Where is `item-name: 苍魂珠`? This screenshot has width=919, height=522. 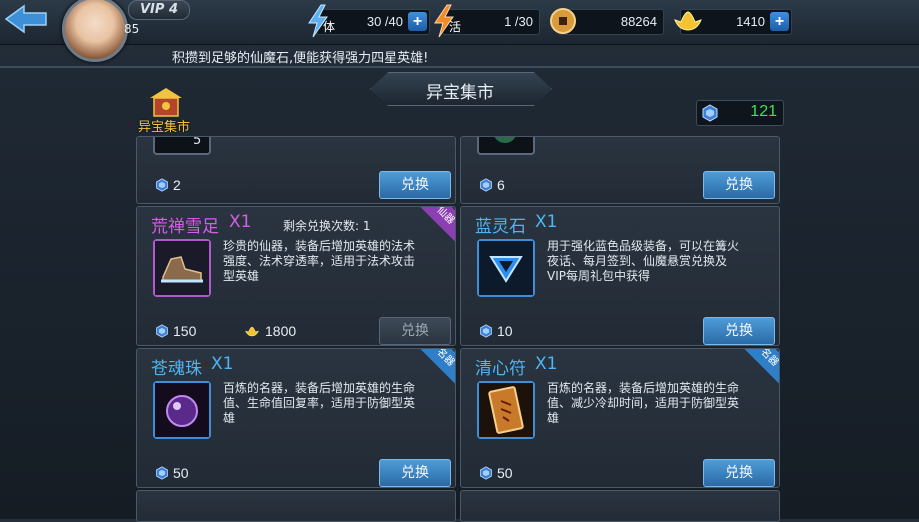
item-name: 苍魂珠 is located at coordinates (176, 369).